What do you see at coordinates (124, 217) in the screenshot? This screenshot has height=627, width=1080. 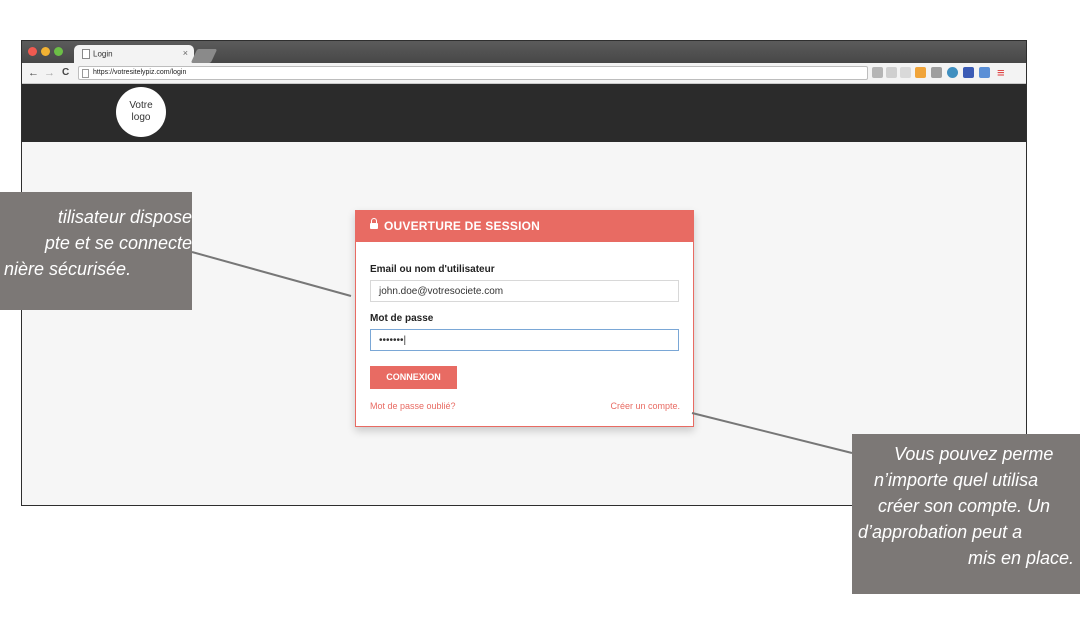 I see `callout-left-line: tilisateur dispose` at bounding box center [124, 217].